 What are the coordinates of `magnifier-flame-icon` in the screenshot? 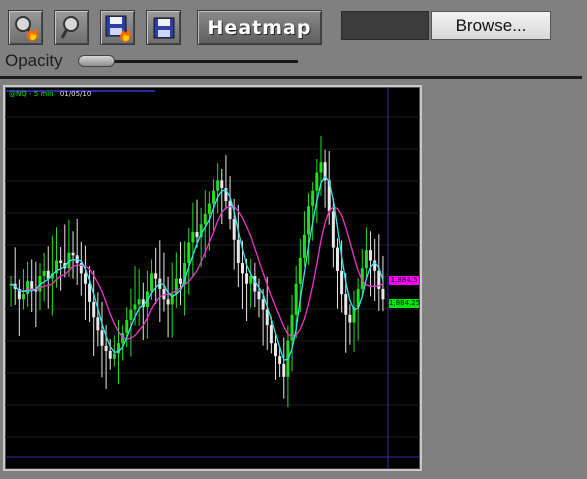 It's located at (26, 28).